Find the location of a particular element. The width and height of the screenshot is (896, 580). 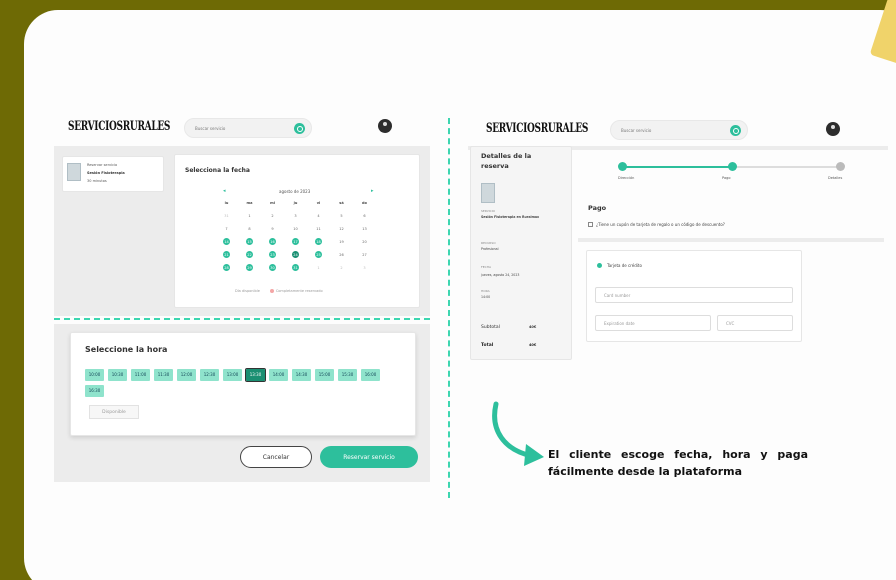

time-slot-button: 13:00 is located at coordinates (232, 375).